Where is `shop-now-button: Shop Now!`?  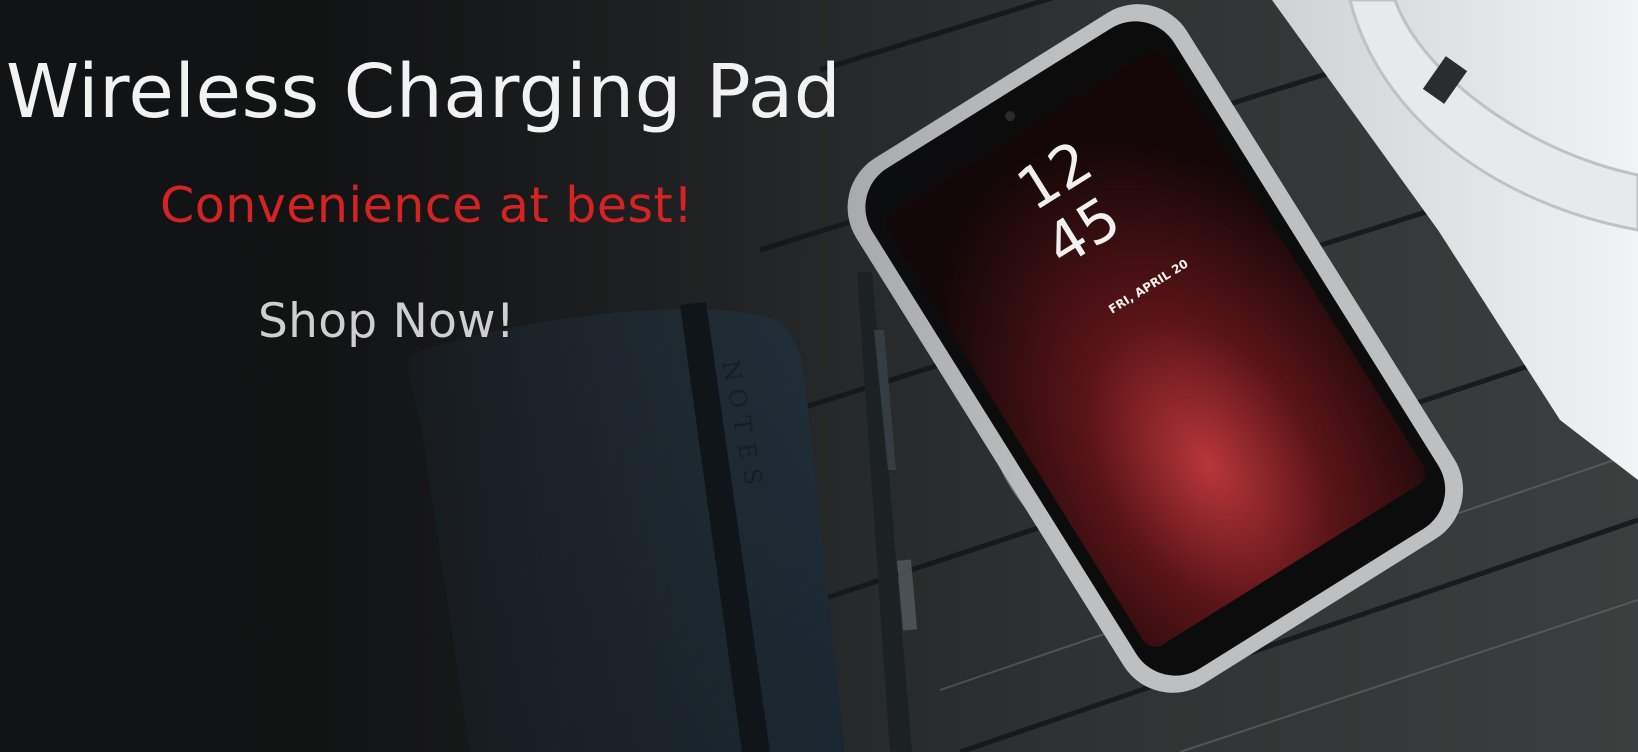
shop-now-button: Shop Now! is located at coordinates (386, 322).